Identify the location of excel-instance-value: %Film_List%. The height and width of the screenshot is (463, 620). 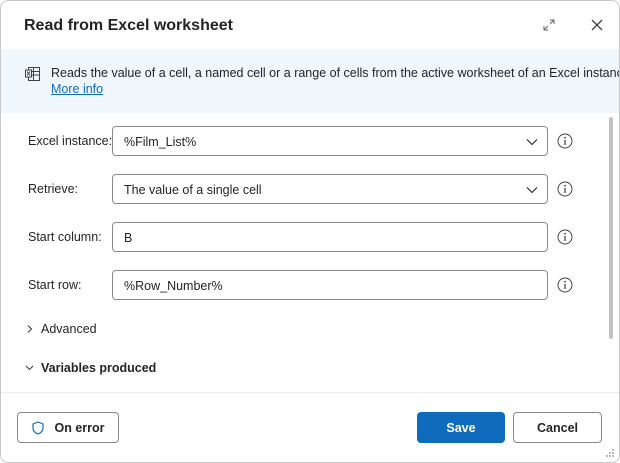
(160, 142).